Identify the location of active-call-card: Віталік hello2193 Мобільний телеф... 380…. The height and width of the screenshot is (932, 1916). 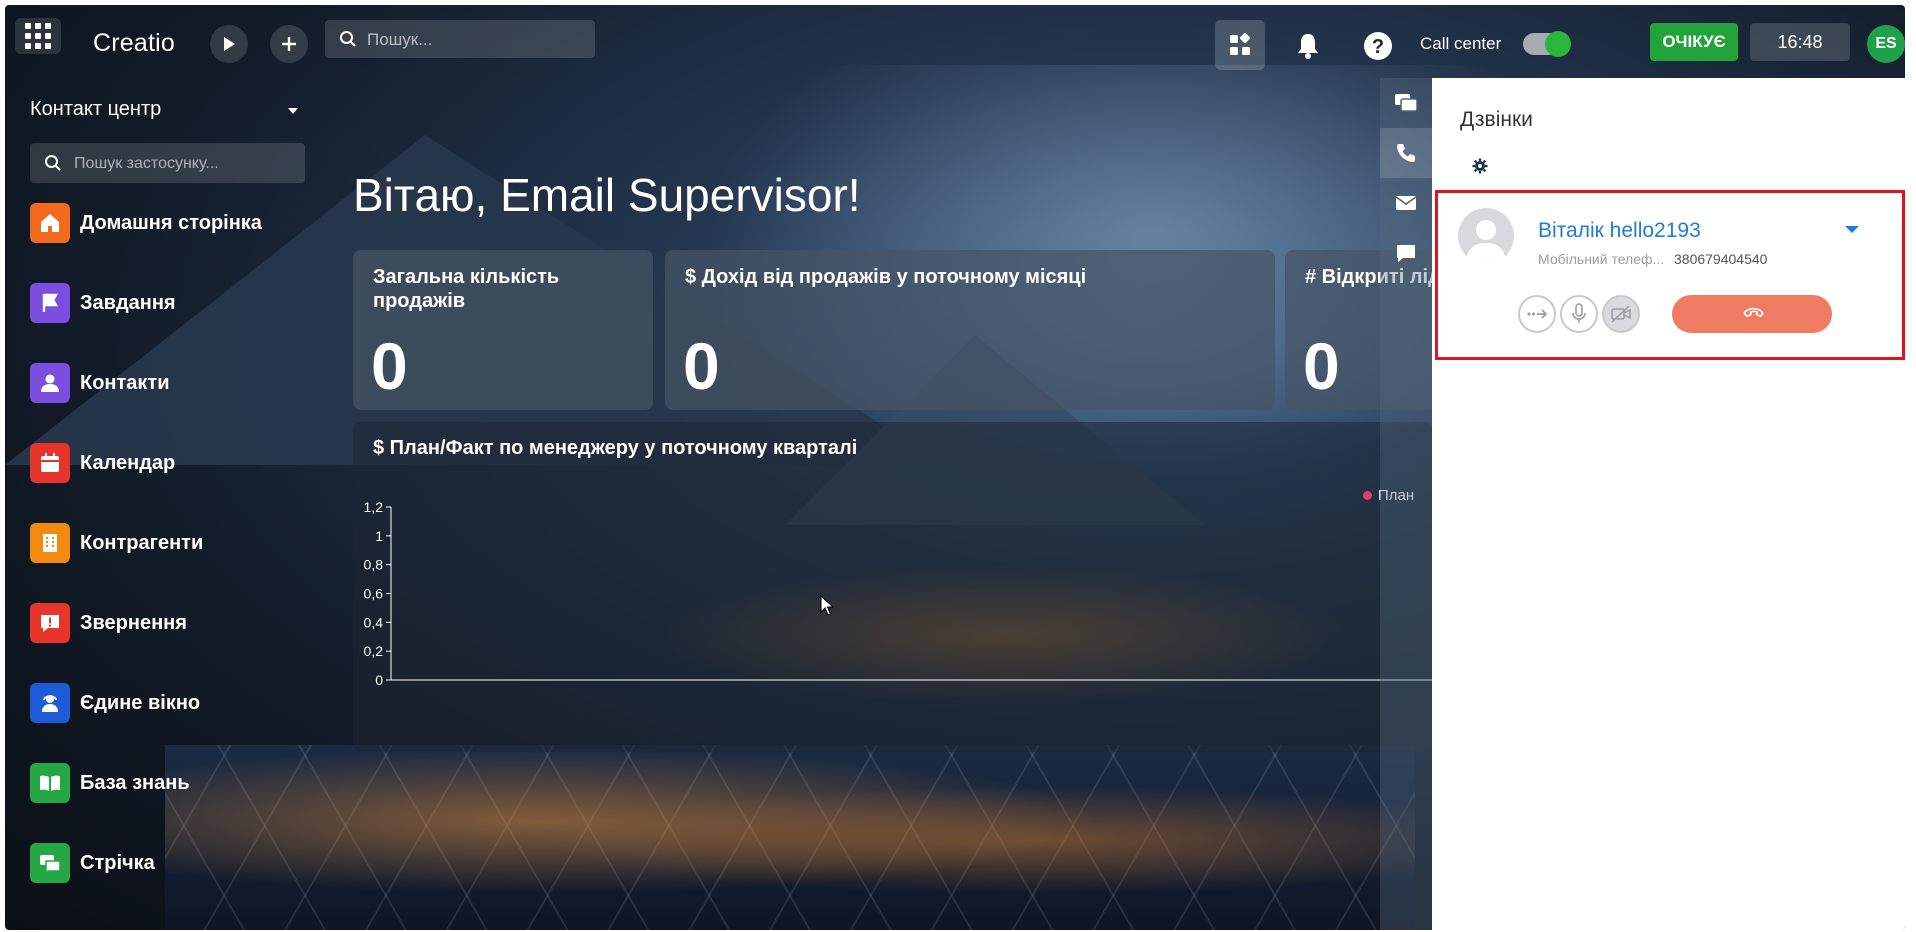
(1670, 275).